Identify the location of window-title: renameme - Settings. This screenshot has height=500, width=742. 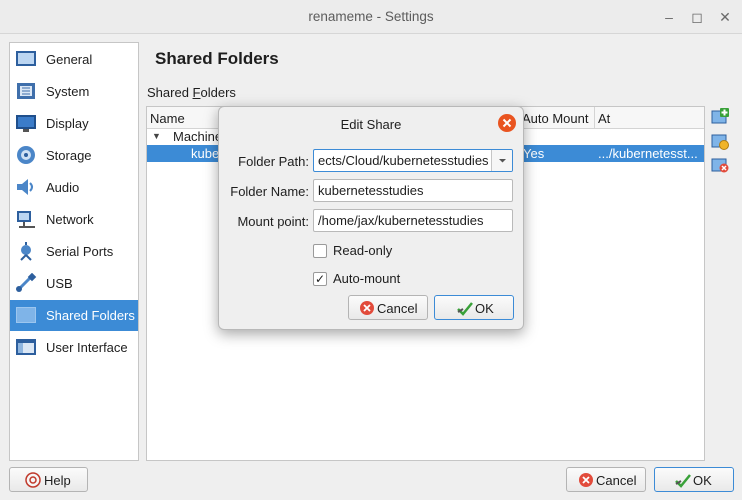
(371, 16).